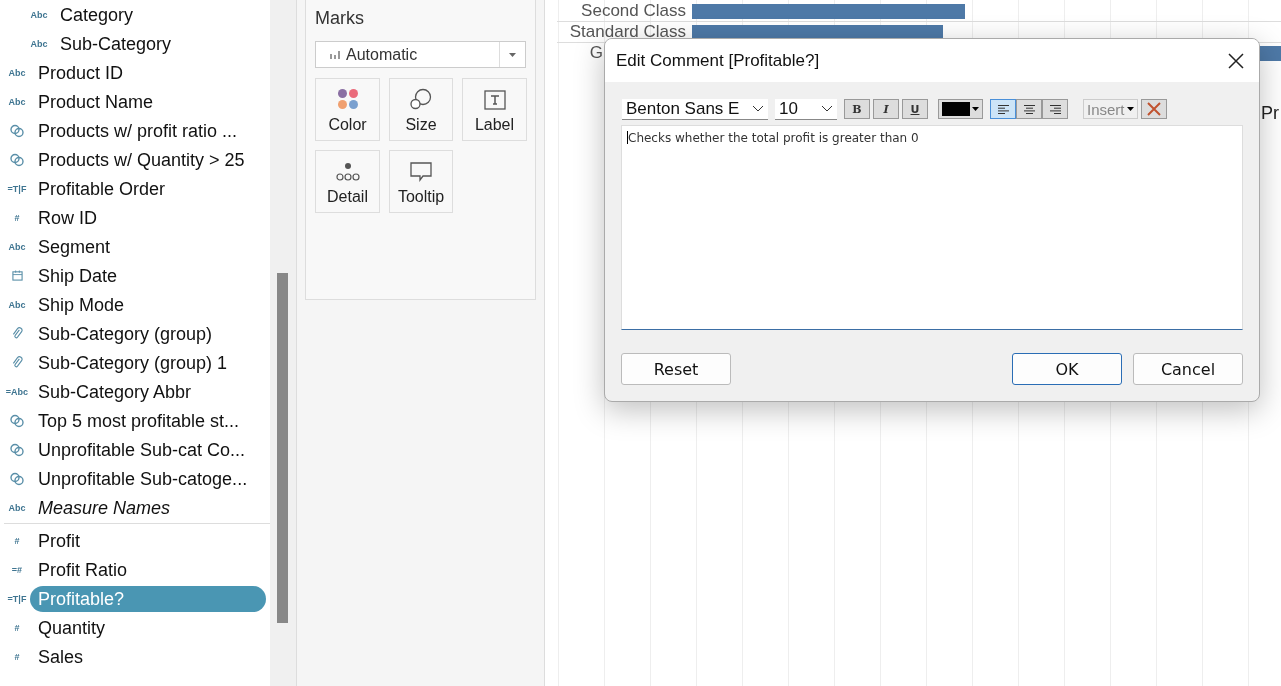 Image resolution: width=1281 pixels, height=686 pixels. Describe the element at coordinates (106, 507) in the screenshot. I see `field-item: Measure Names` at that location.